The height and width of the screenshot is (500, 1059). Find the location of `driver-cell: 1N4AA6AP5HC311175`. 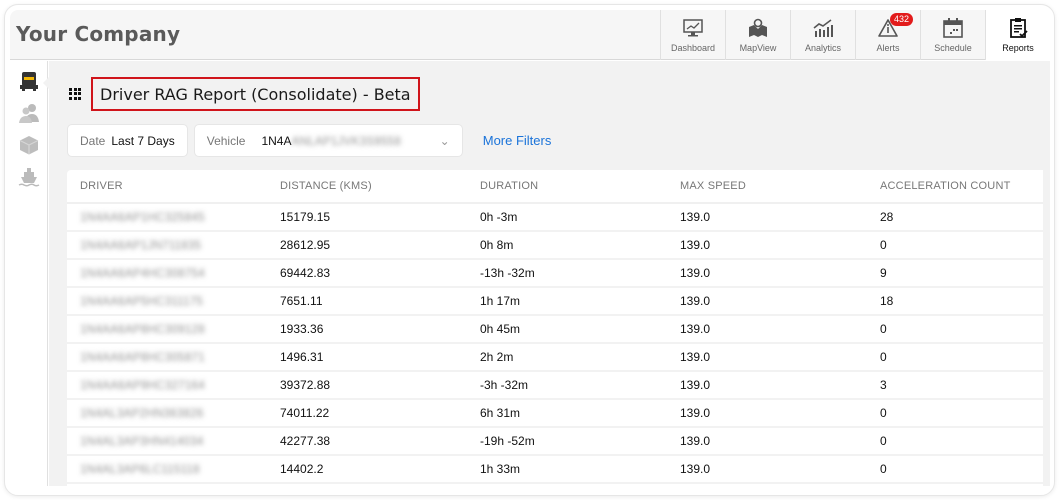

driver-cell: 1N4AA6AP5HC311175 is located at coordinates (167, 301).